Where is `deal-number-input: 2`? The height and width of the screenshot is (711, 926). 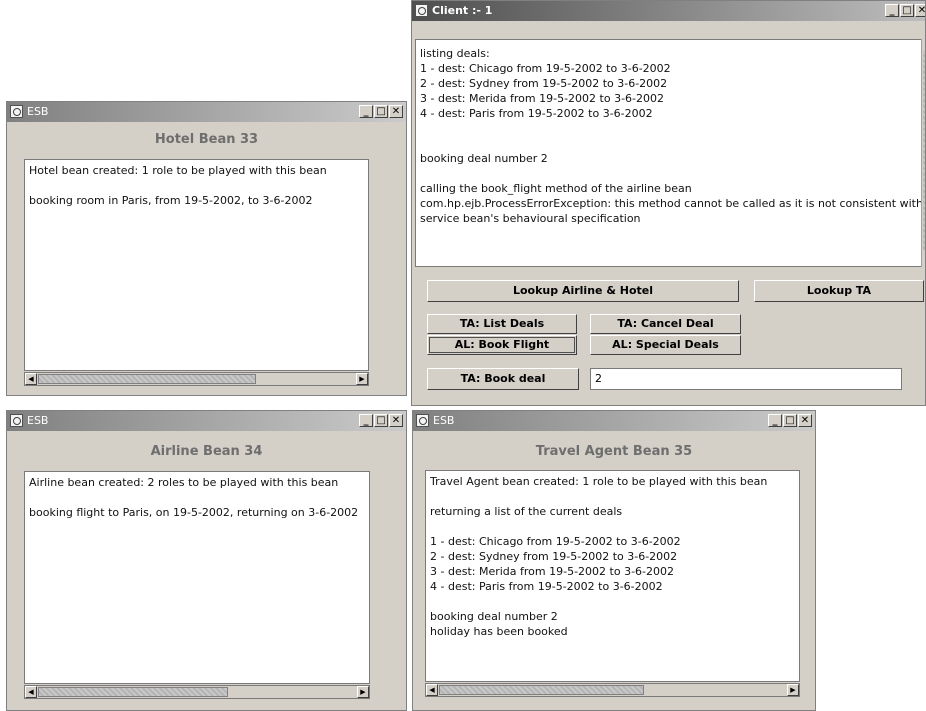 deal-number-input: 2 is located at coordinates (746, 379).